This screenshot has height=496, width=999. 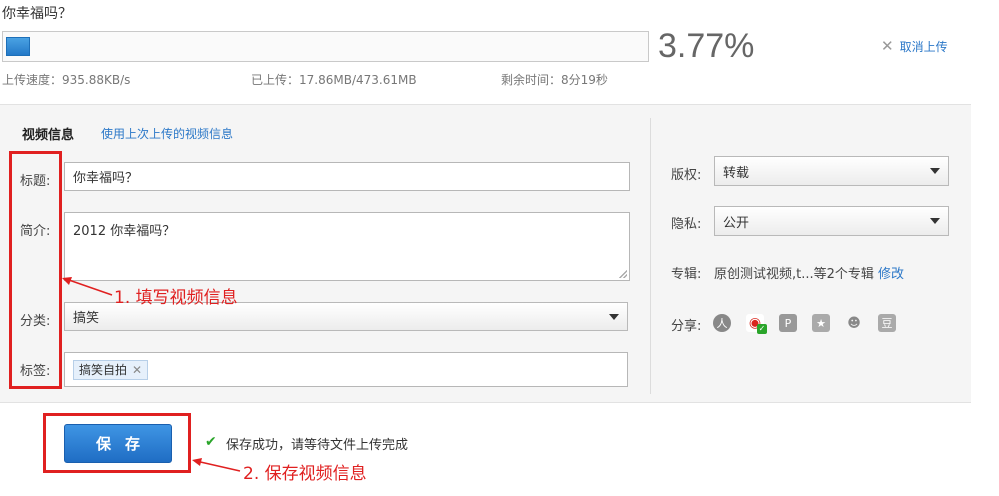 I want to click on annotation-arrows, so click(x=151, y=374).